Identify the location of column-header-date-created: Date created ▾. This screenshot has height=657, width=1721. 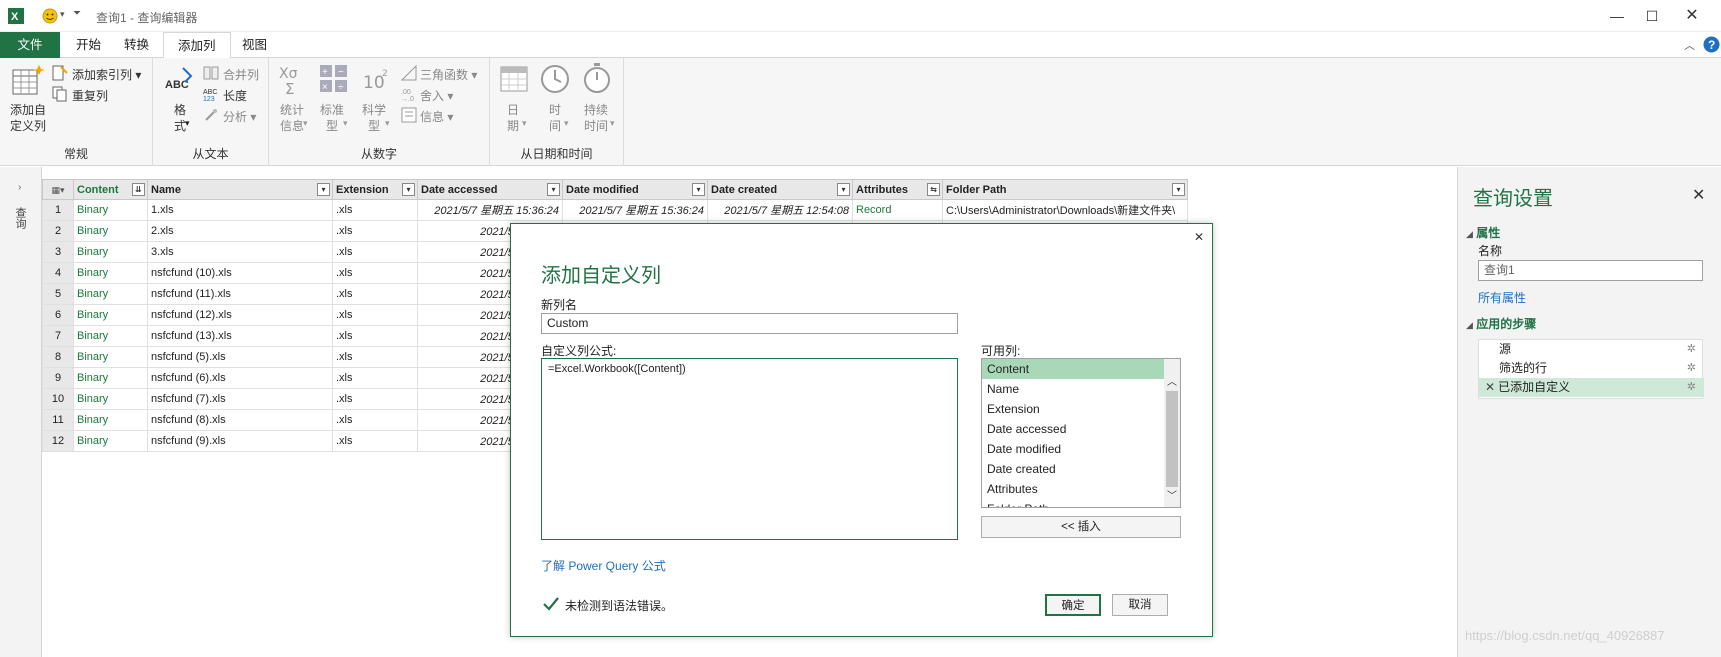
(780, 189).